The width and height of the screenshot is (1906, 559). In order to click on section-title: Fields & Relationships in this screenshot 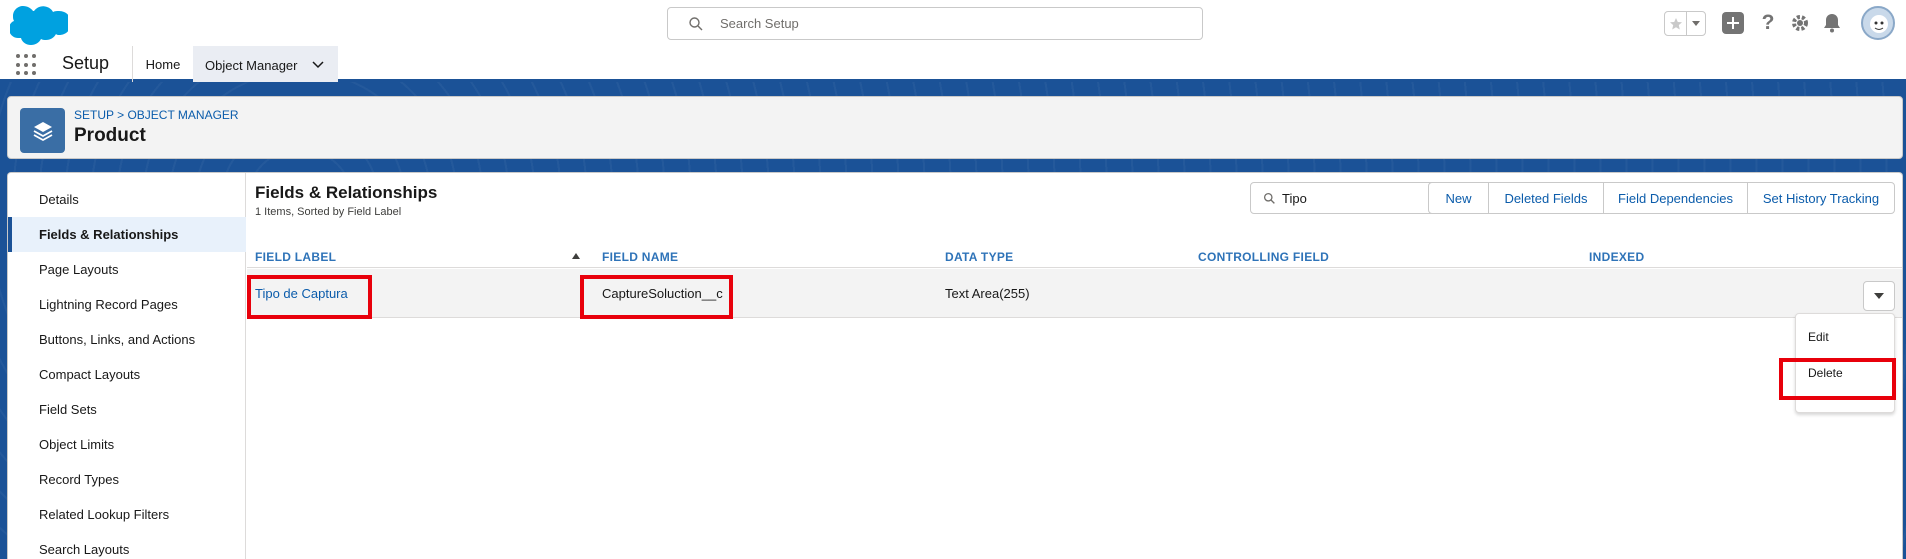, I will do `click(346, 192)`.